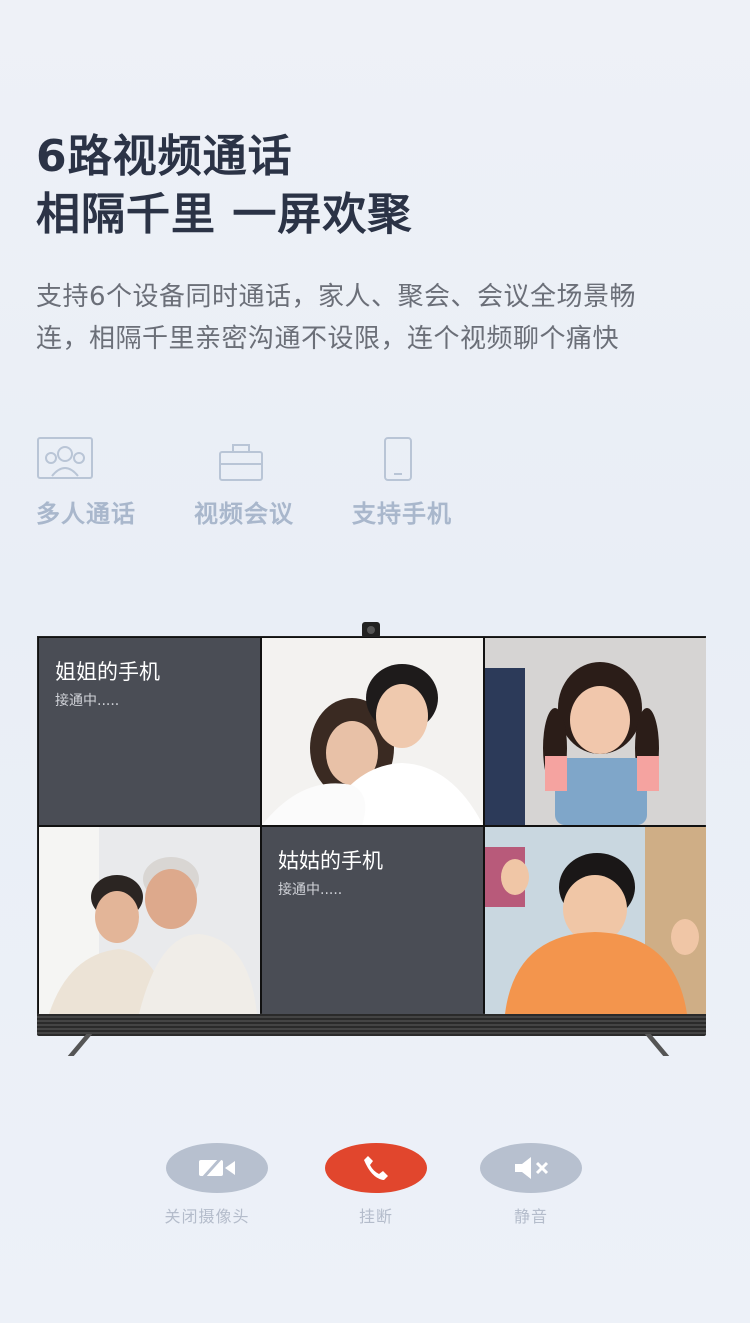  I want to click on feature-multi-call: 多人通话, so click(111, 480).